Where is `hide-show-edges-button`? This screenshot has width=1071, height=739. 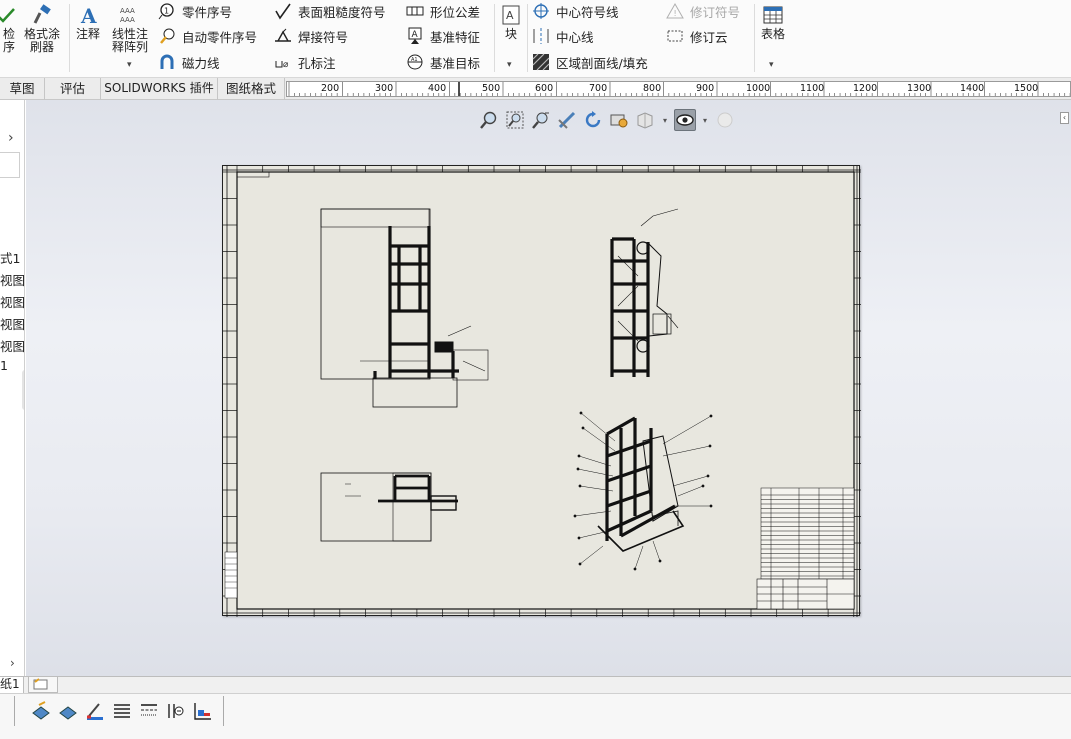 hide-show-edges-button is located at coordinates (176, 711).